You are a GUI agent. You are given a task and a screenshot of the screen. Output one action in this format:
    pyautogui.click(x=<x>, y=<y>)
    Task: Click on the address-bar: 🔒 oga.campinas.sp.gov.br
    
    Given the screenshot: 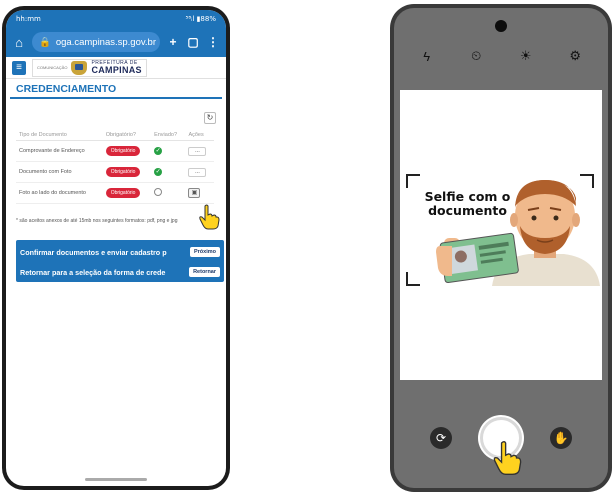 What is the action you would take?
    pyautogui.click(x=96, y=42)
    